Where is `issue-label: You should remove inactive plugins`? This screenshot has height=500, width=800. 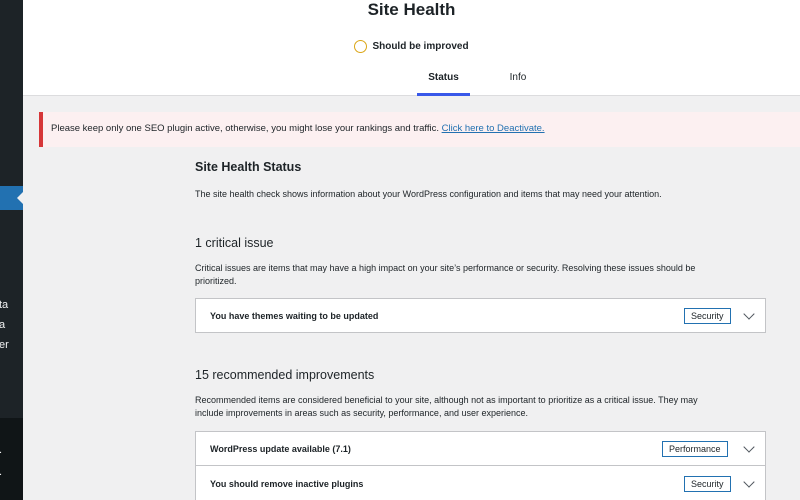
issue-label: You should remove inactive plugins is located at coordinates (287, 484).